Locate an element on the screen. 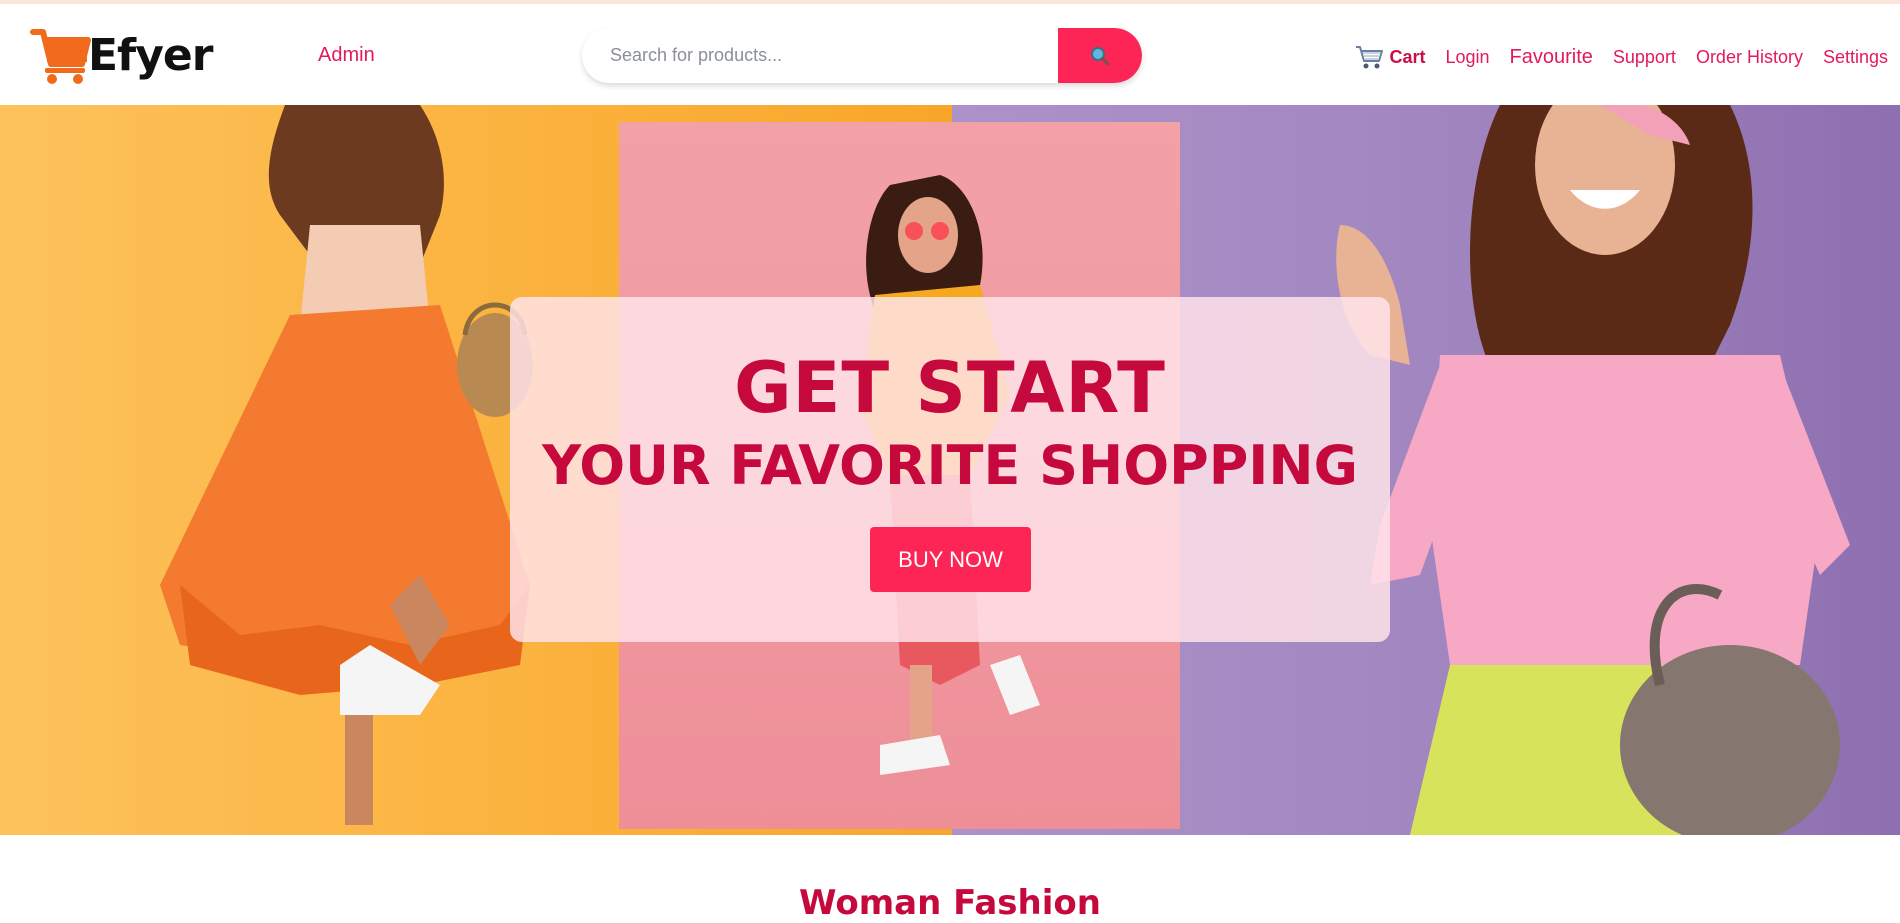 This screenshot has width=1900, height=923. nav-order-history: Order History is located at coordinates (1749, 57).